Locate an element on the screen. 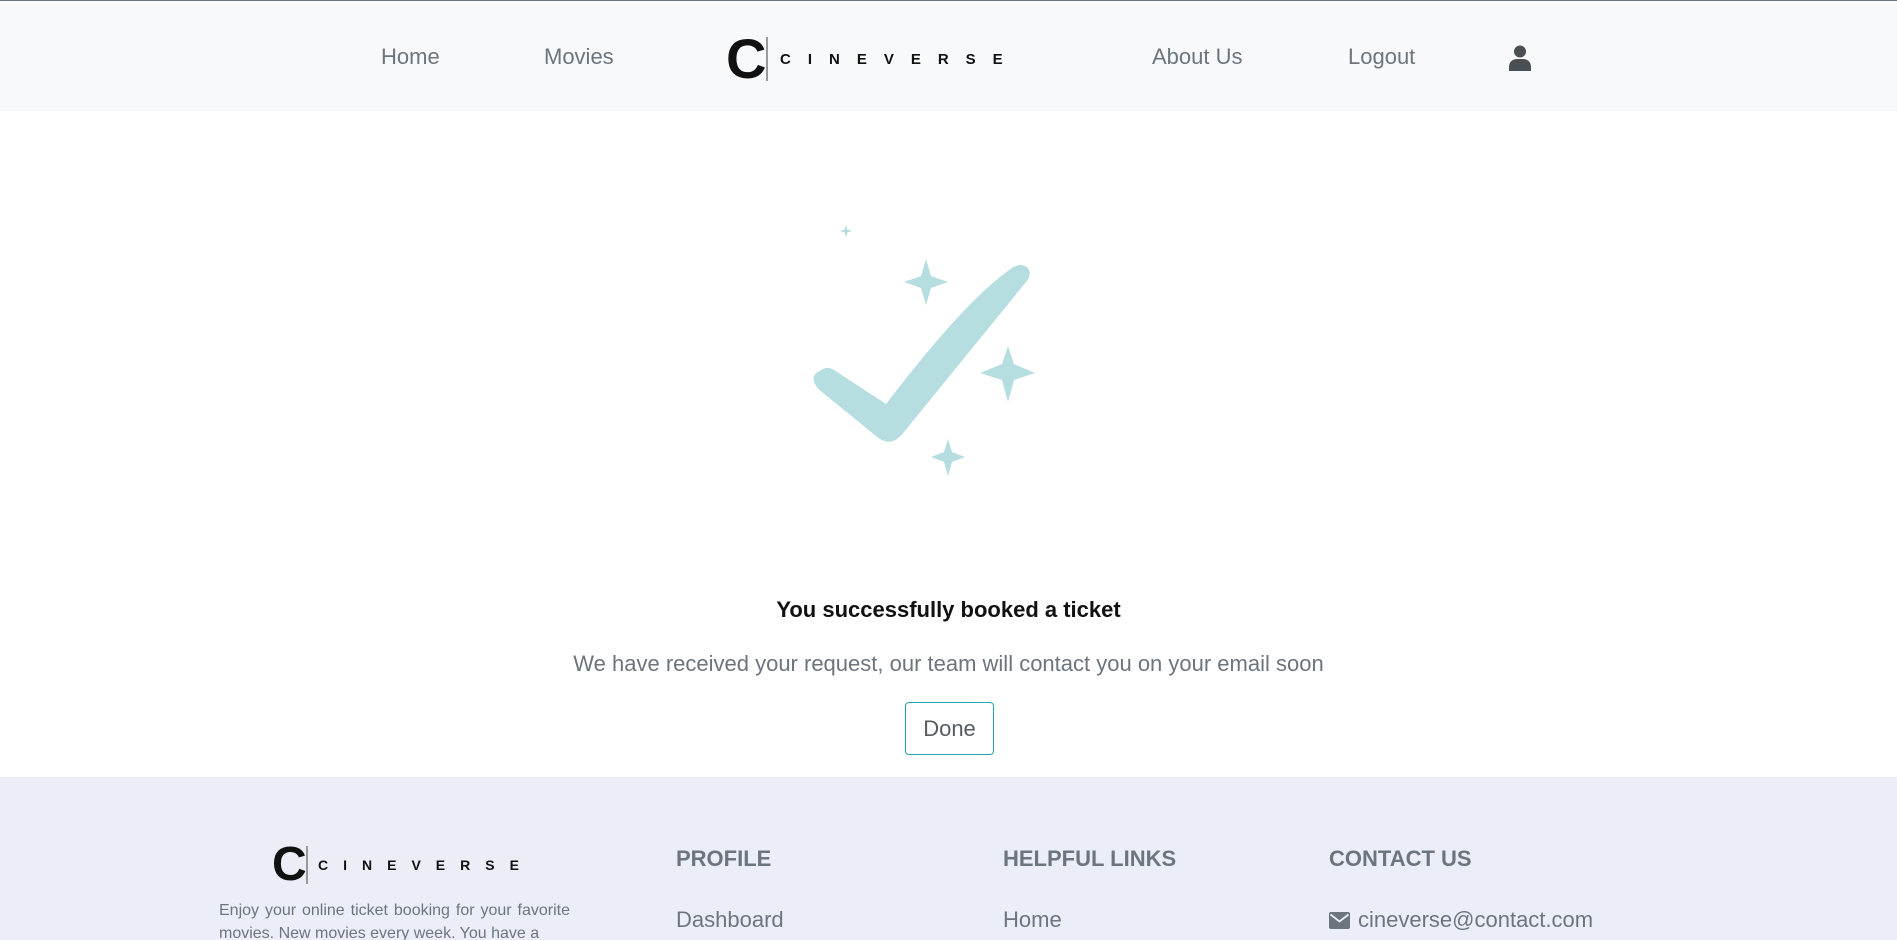 This screenshot has width=1897, height=940. footer-contact-heading: CONTACT US is located at coordinates (1400, 858).